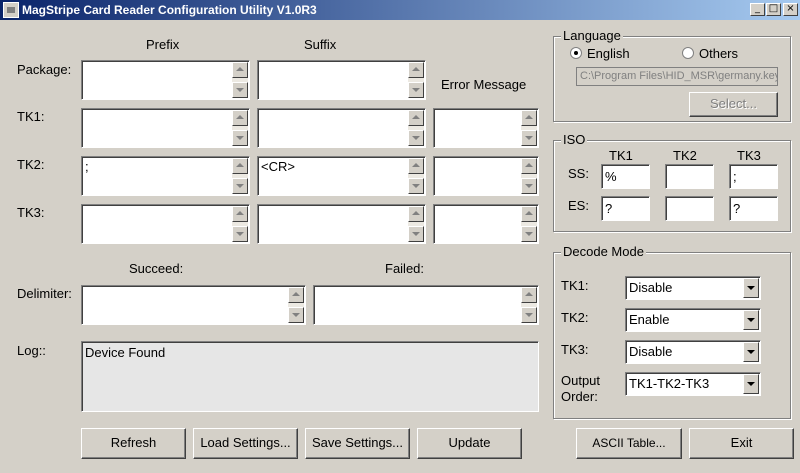 This screenshot has width=800, height=473. I want to click on ss-tk2-field, so click(689, 176).